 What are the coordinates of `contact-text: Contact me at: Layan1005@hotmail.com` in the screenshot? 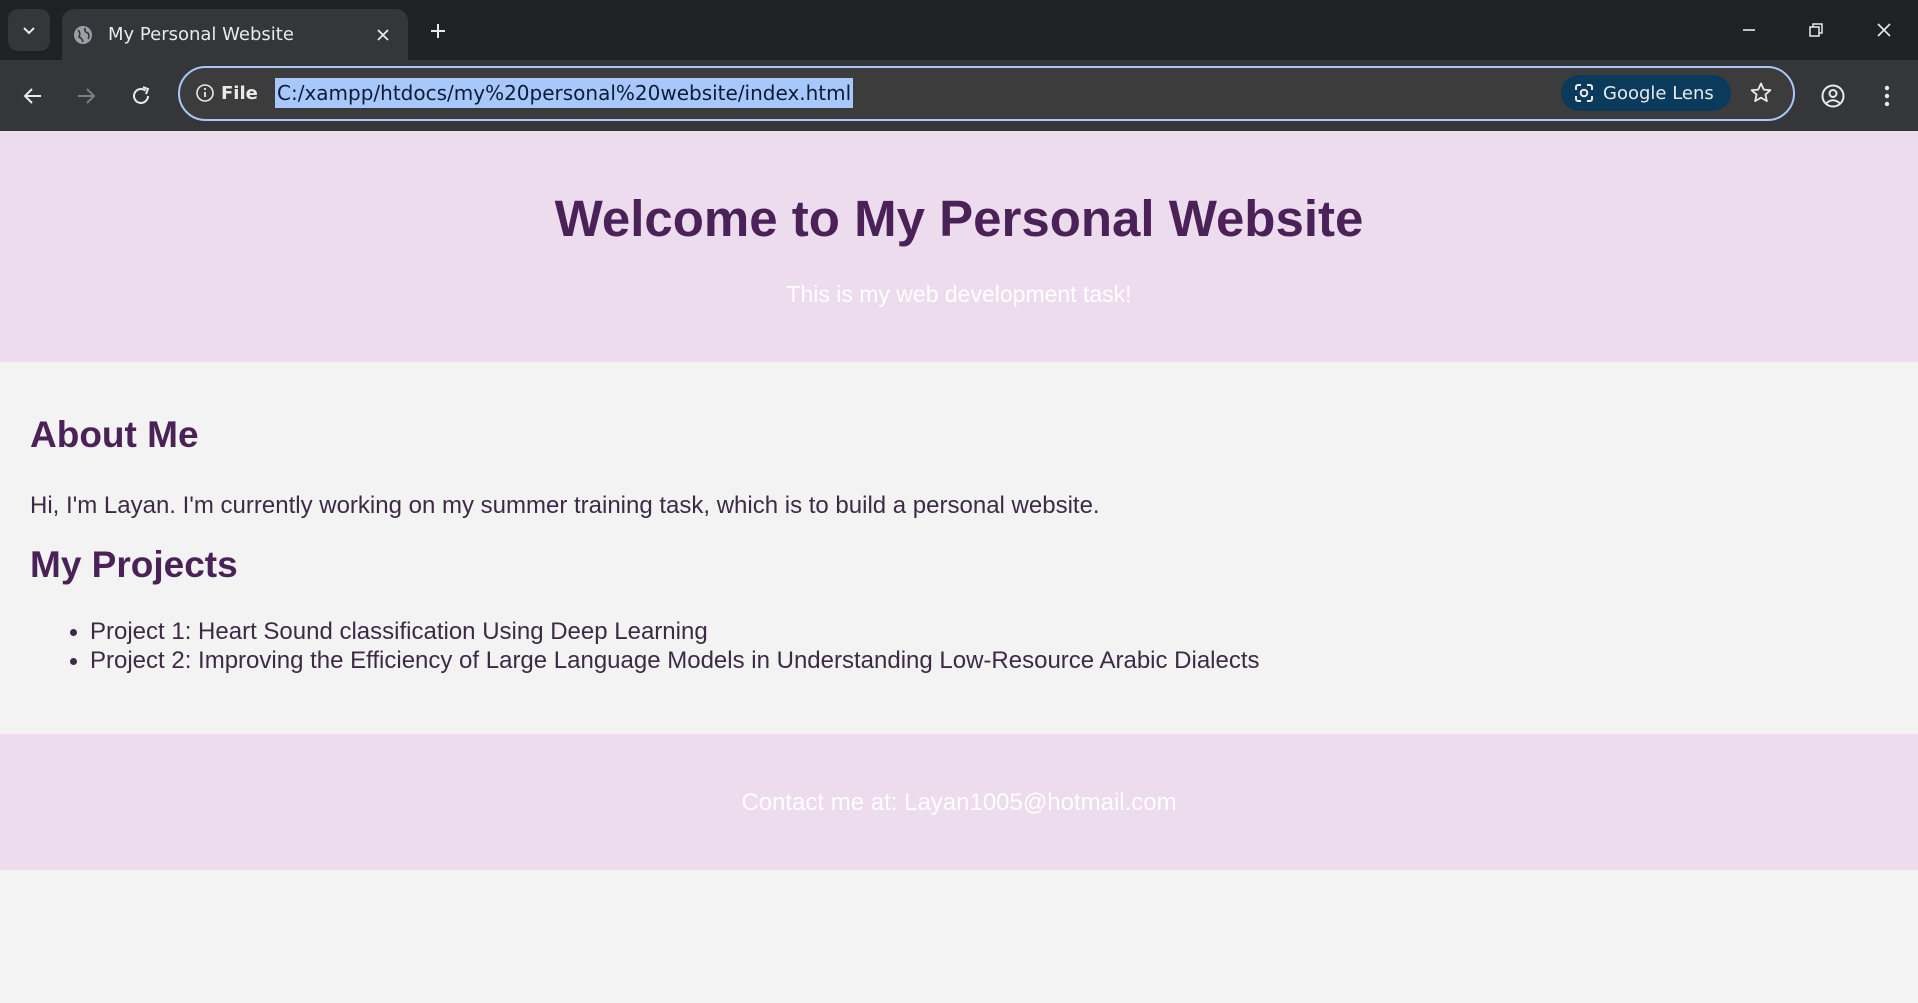 It's located at (959, 802).